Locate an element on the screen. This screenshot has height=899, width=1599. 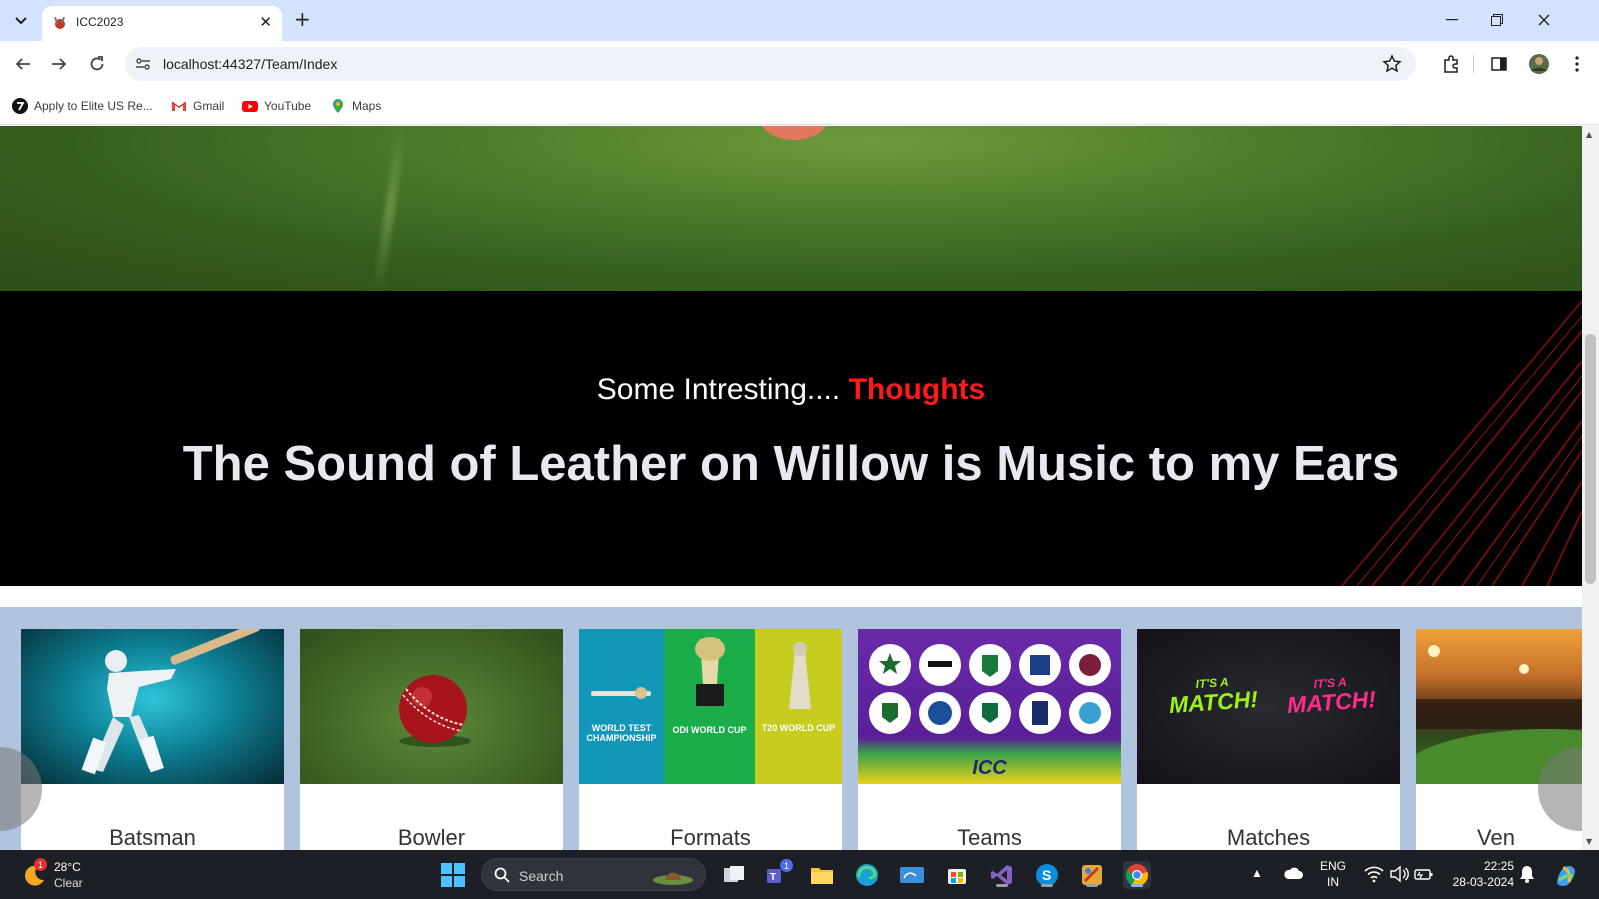
weather-widget: 1 28°C Clear is located at coordinates (75, 875).